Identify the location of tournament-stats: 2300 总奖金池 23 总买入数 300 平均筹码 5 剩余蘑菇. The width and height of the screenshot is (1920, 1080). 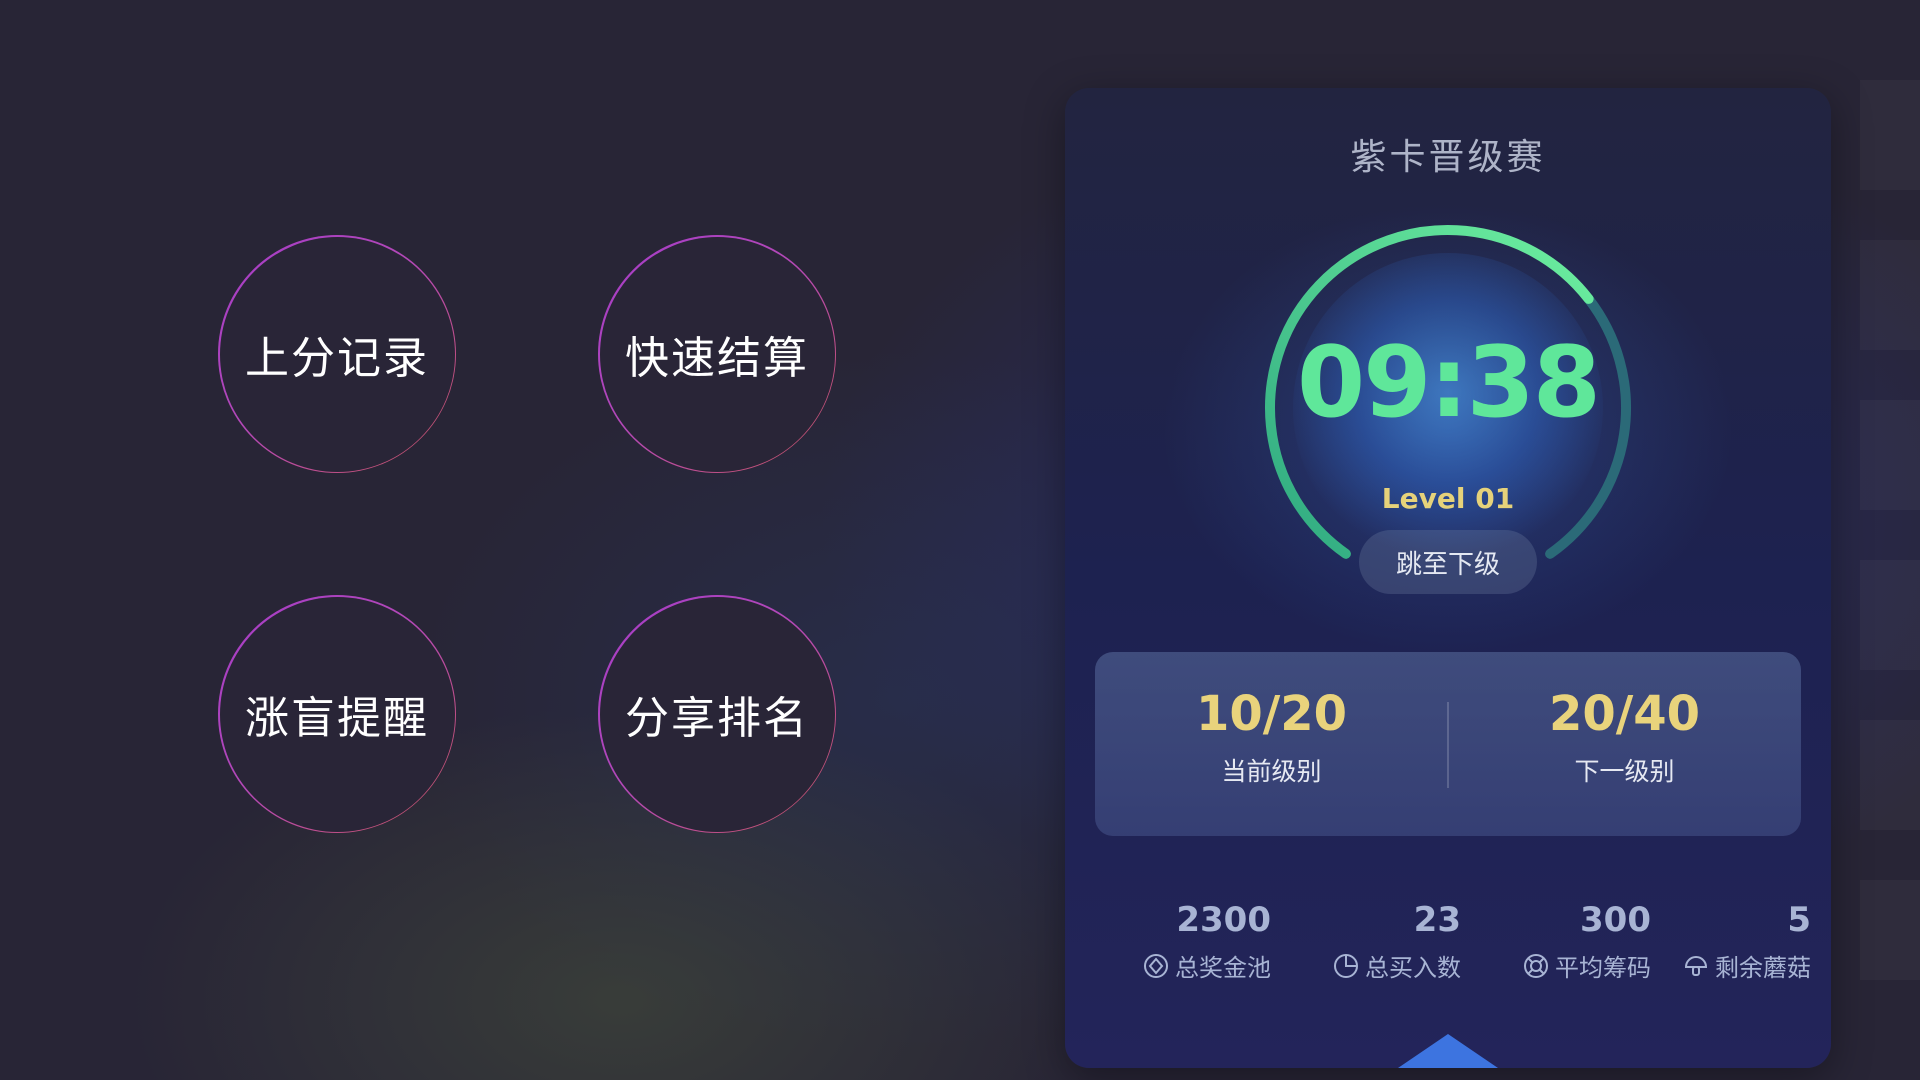
(1451, 950).